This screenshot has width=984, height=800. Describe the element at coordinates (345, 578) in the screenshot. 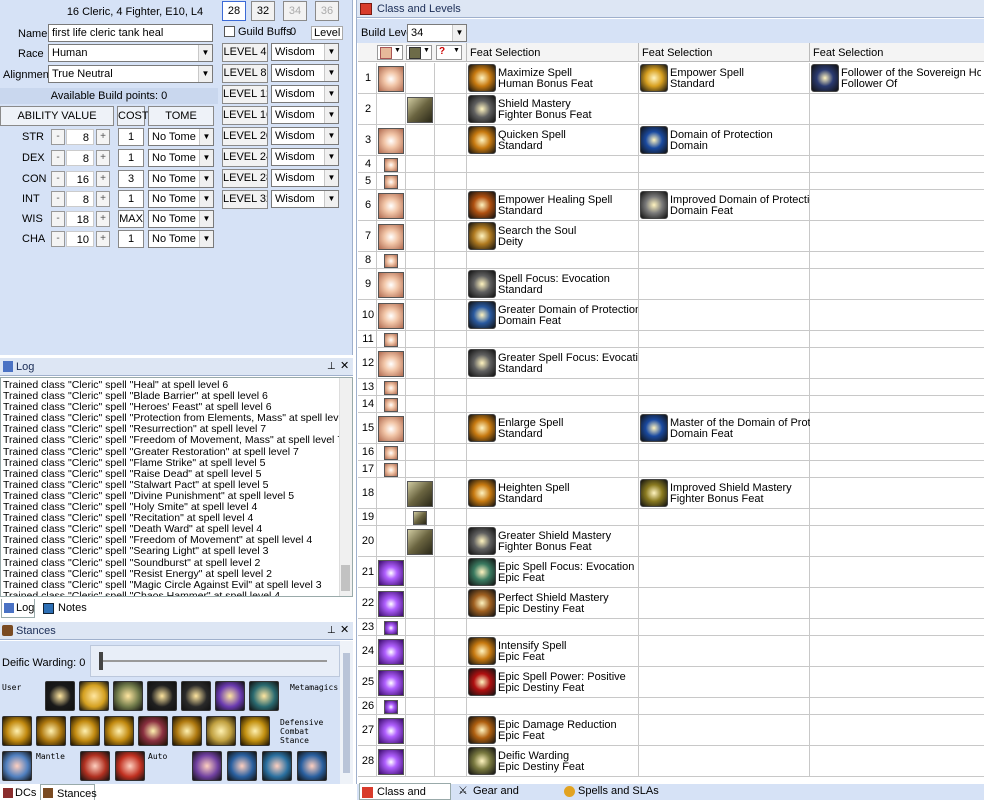

I see `log-scroll-thumb` at that location.